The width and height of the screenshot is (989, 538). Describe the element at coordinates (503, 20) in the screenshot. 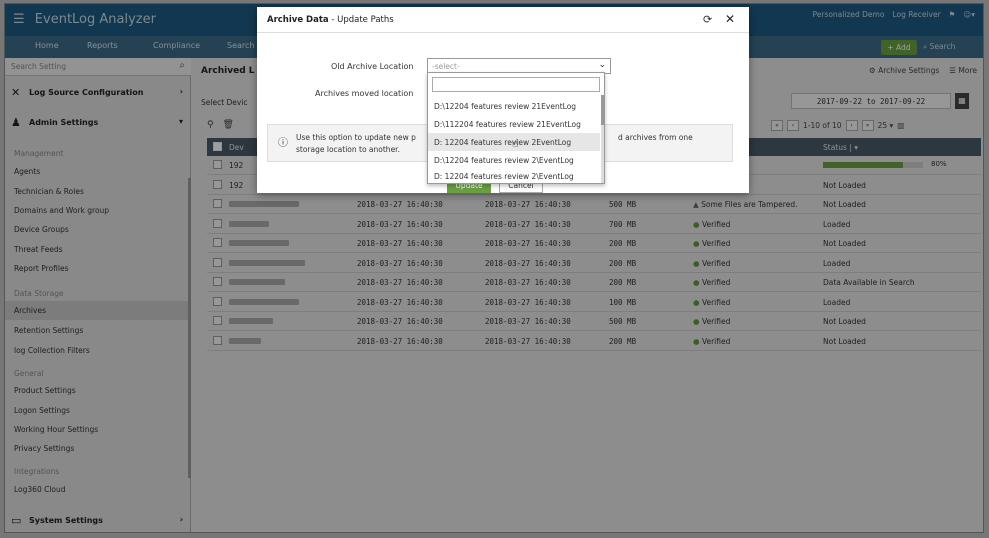

I see `modal-header: Archive Data - Update Paths ⟳ ✕` at that location.